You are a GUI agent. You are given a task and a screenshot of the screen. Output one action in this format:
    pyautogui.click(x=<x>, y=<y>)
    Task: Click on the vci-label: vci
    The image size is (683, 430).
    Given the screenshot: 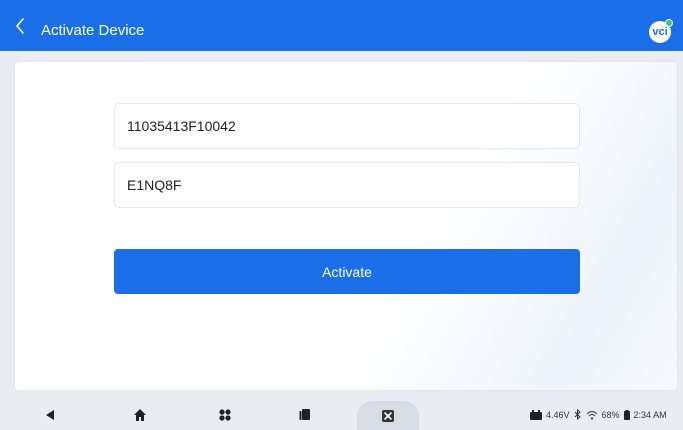 What is the action you would take?
    pyautogui.click(x=660, y=32)
    